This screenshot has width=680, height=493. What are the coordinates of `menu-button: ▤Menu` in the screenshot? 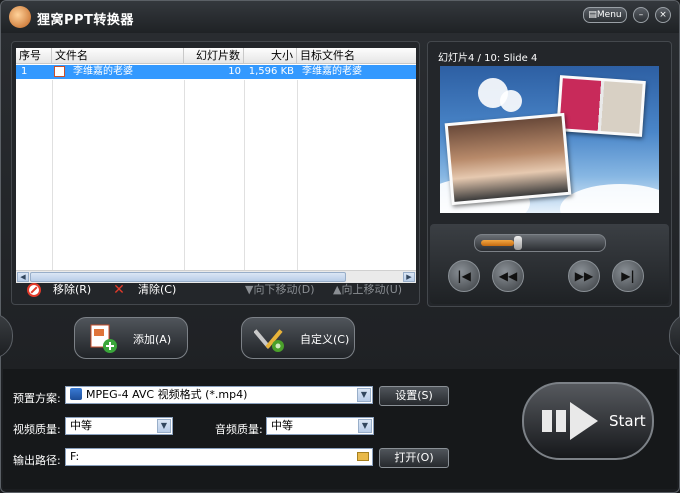 It's located at (605, 15).